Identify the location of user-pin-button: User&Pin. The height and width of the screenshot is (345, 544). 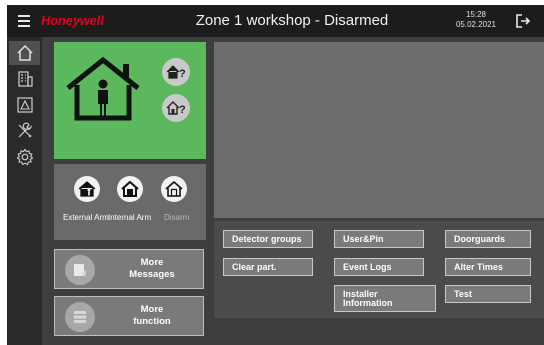
(379, 239).